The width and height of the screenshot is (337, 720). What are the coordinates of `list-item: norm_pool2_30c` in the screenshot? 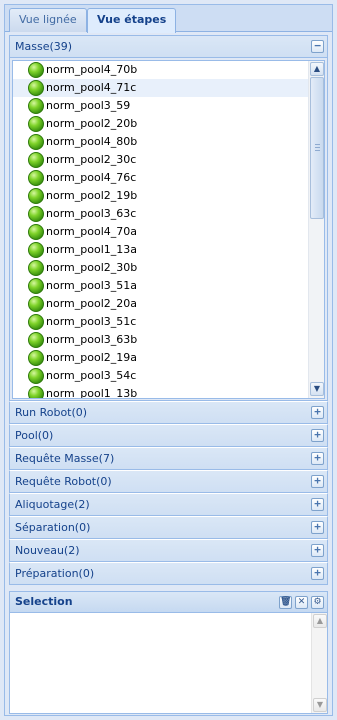 It's located at (160, 160).